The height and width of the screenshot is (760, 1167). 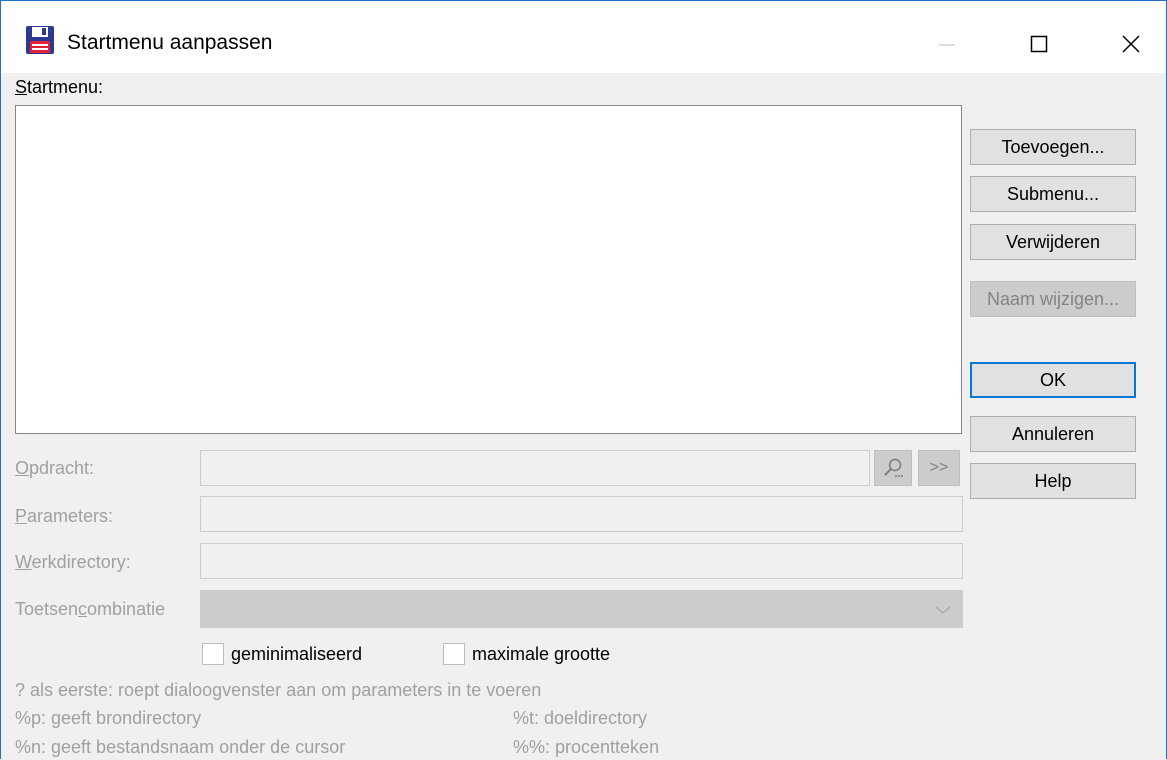 I want to click on parameters-label-text: arameters:, so click(x=70, y=516).